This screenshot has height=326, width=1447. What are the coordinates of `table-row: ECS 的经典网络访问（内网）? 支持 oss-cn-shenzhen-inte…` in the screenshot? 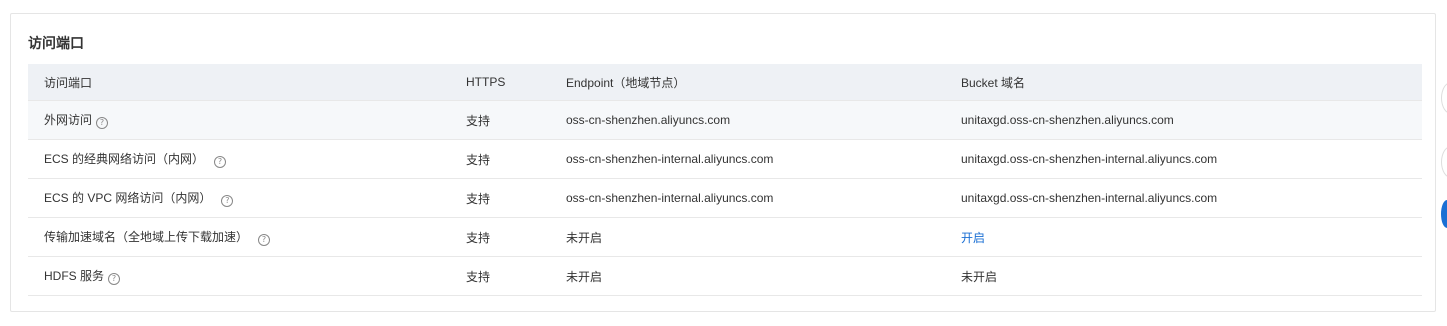 It's located at (725, 159).